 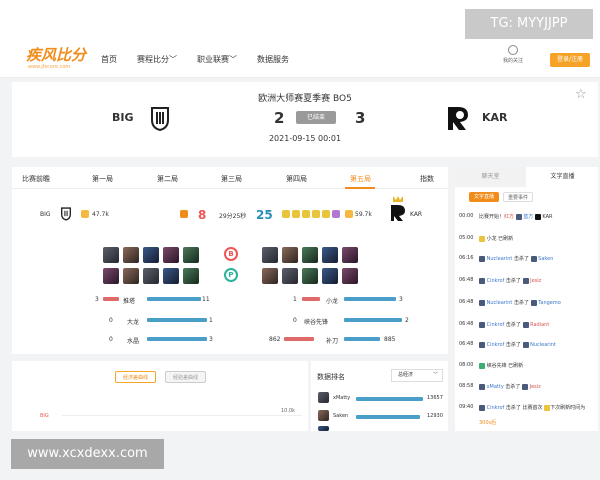 What do you see at coordinates (109, 59) in the screenshot?
I see `nav-home: 首页` at bounding box center [109, 59].